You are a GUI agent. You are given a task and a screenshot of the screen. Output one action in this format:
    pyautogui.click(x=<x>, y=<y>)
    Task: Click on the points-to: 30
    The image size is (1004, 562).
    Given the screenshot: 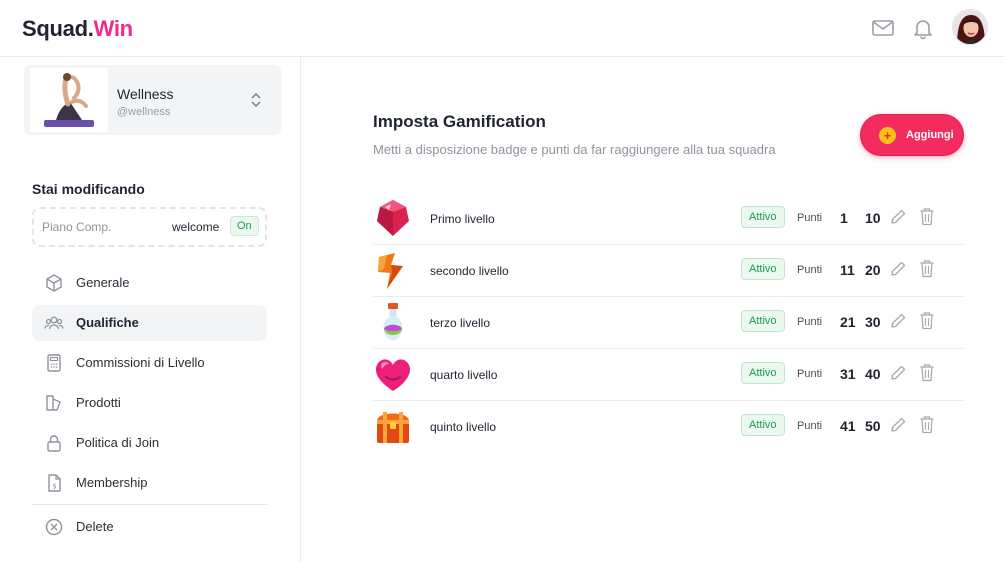 What is the action you would take?
    pyautogui.click(x=873, y=322)
    